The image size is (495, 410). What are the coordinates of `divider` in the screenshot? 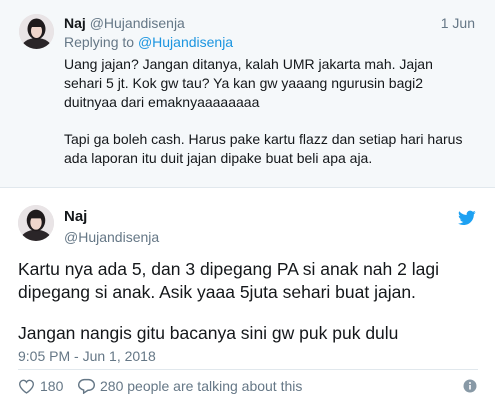 It's located at (248, 369).